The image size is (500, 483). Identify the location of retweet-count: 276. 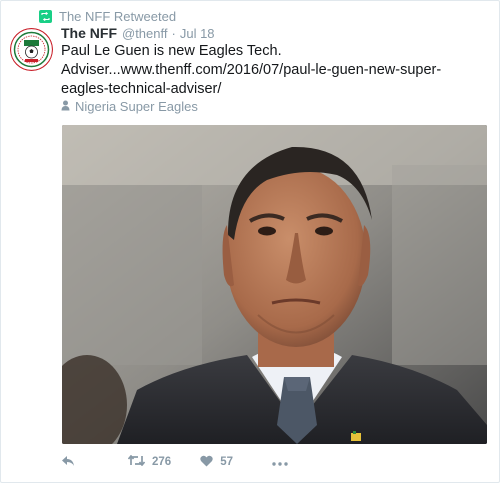
(162, 462).